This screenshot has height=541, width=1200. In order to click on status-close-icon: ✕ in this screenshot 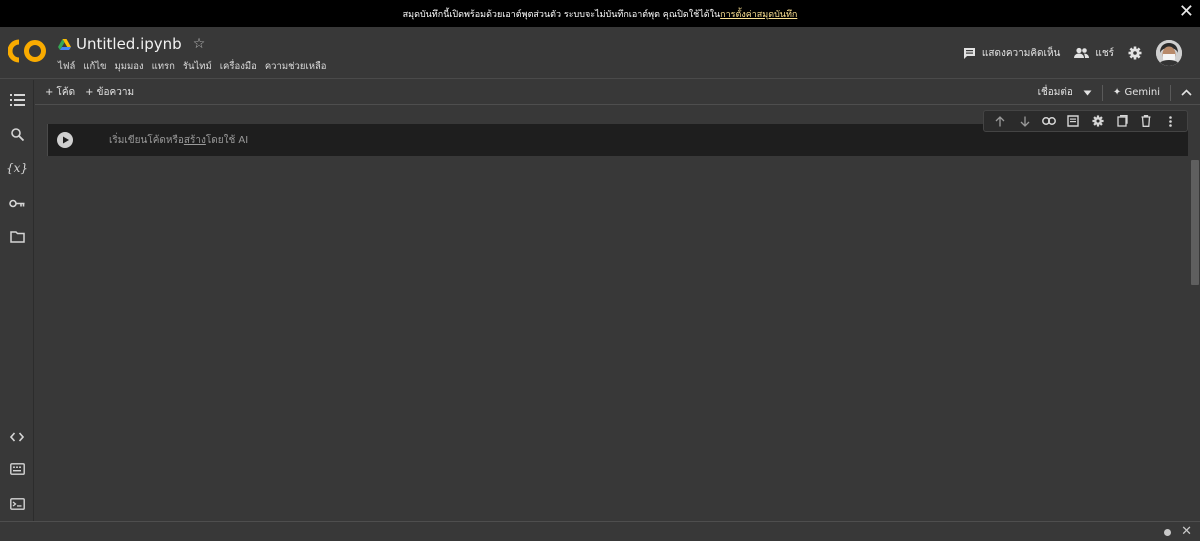, I will do `click(1186, 531)`.